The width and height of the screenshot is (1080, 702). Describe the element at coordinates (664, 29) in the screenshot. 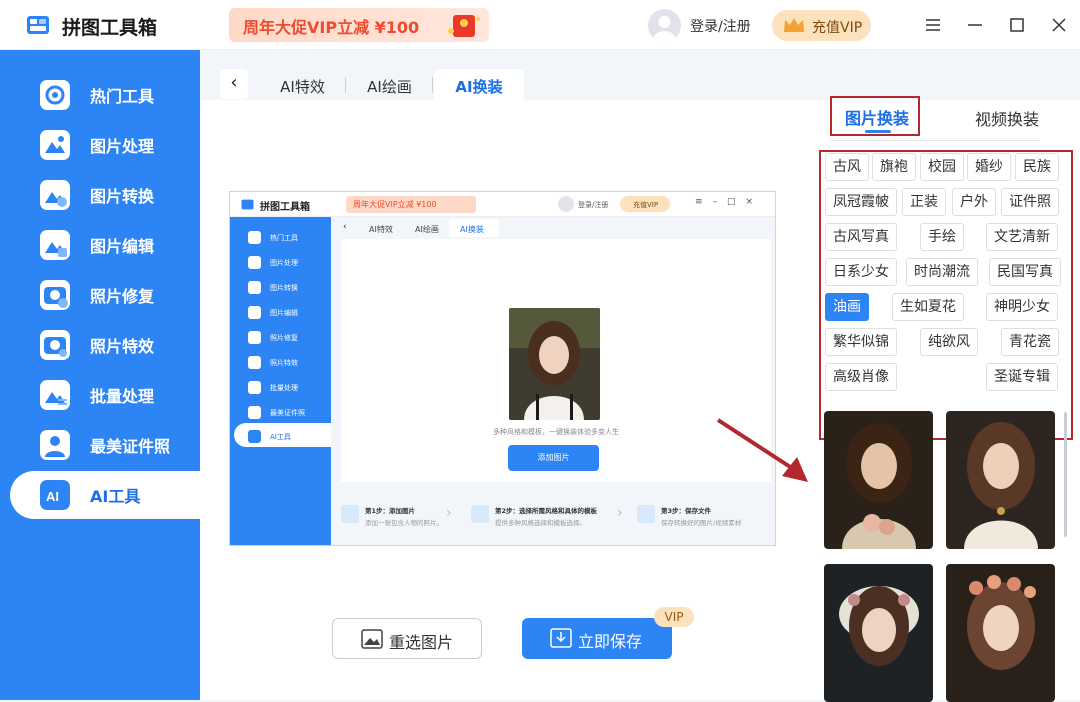

I see `user-icon` at that location.